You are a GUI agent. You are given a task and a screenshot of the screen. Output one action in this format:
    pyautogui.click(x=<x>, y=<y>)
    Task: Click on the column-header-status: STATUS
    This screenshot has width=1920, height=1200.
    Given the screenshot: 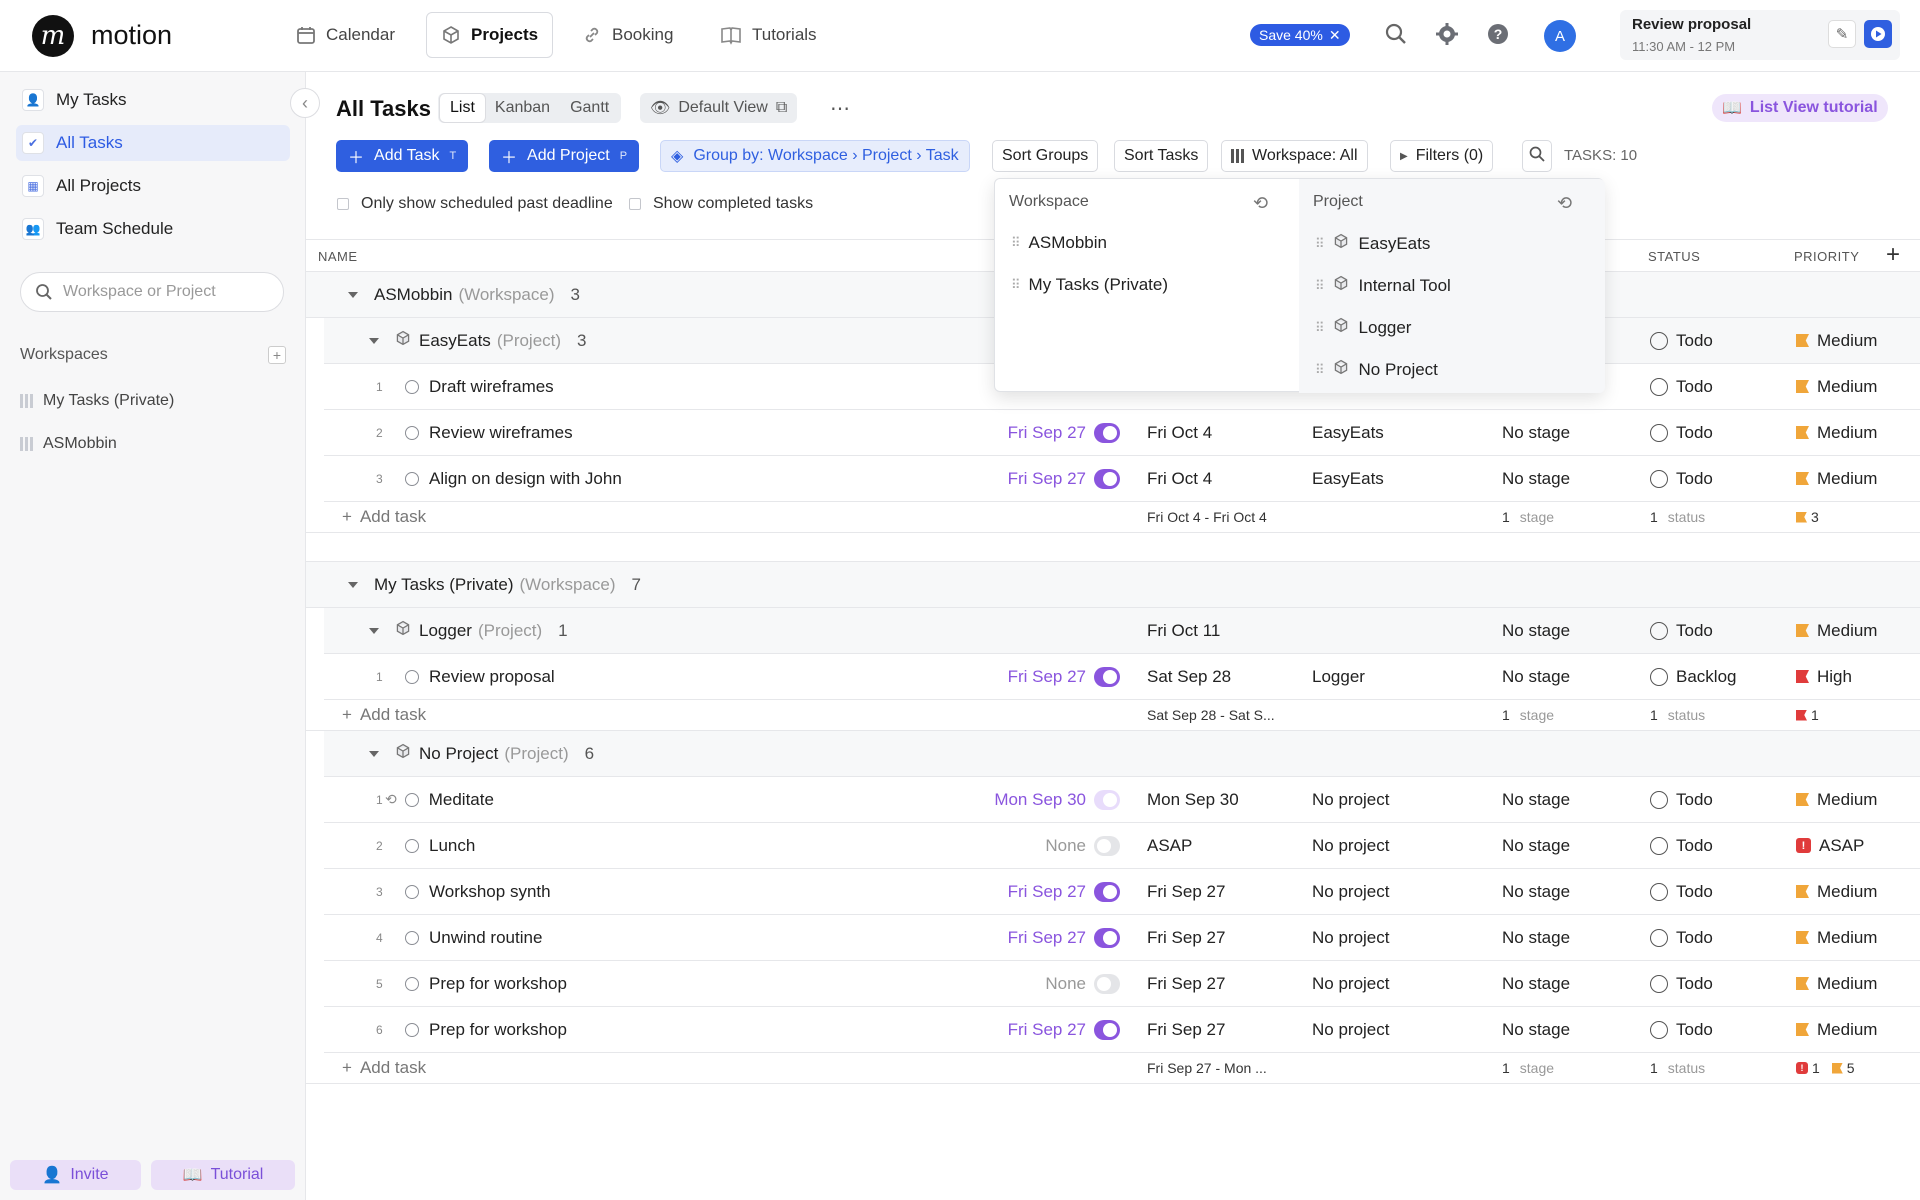 What is the action you would take?
    pyautogui.click(x=1674, y=256)
    